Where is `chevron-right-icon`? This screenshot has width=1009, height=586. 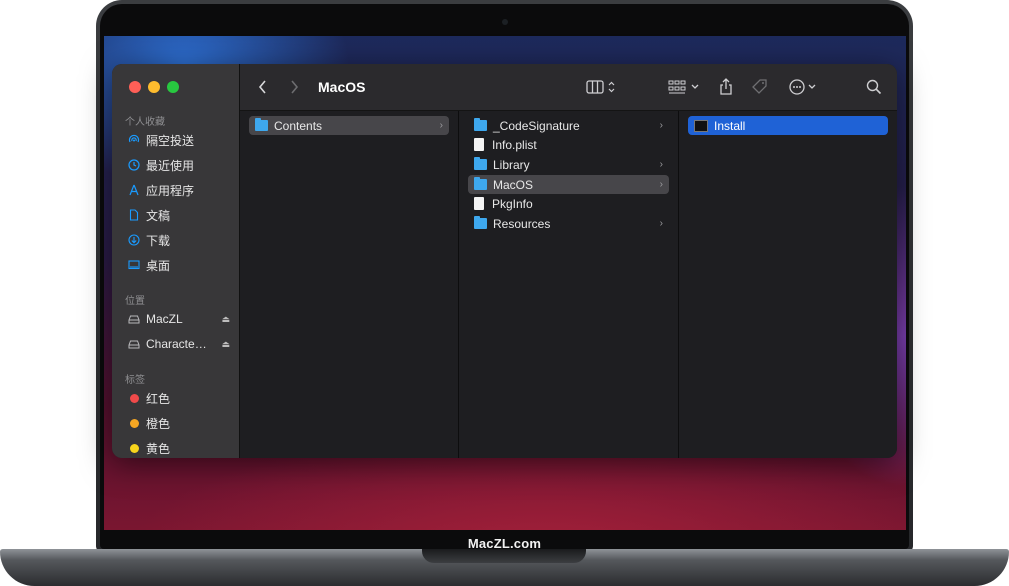
chevron-right-icon is located at coordinates (295, 87).